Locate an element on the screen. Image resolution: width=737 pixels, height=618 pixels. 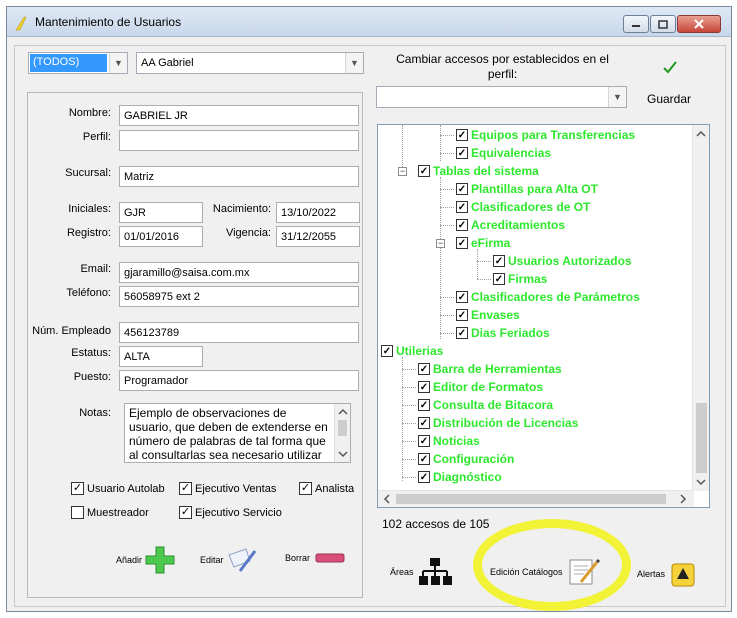
tree-horizontal-scrollbar is located at coordinates (536, 498).